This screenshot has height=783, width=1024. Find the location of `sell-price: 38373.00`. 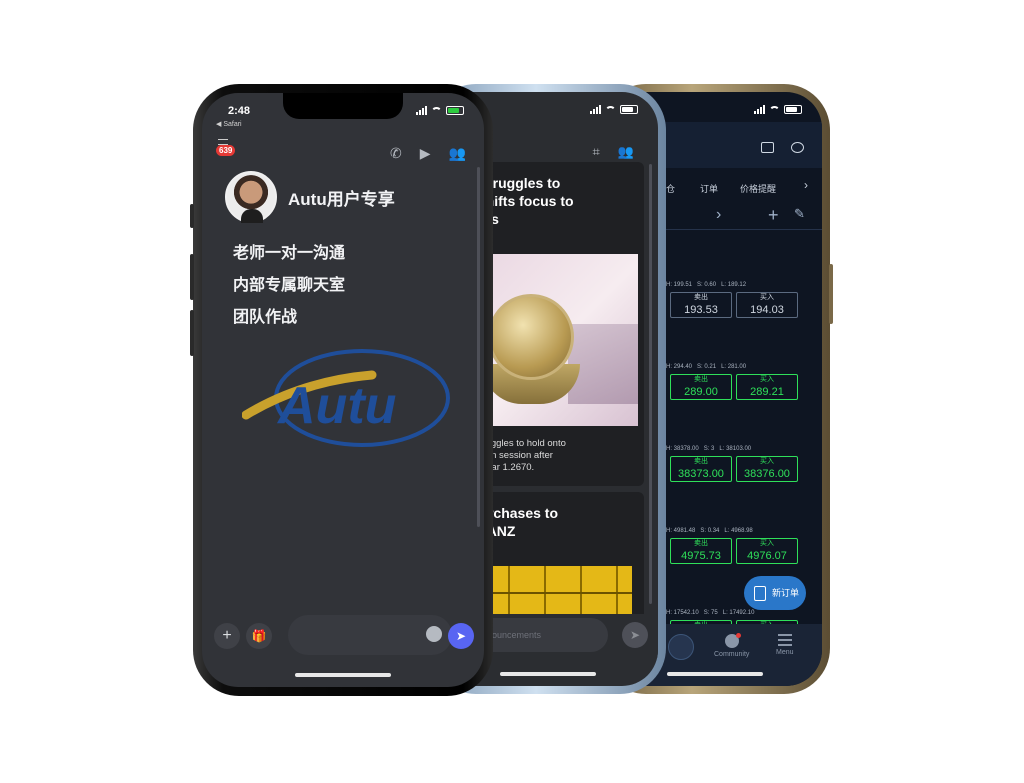

sell-price: 38373.00 is located at coordinates (701, 474).